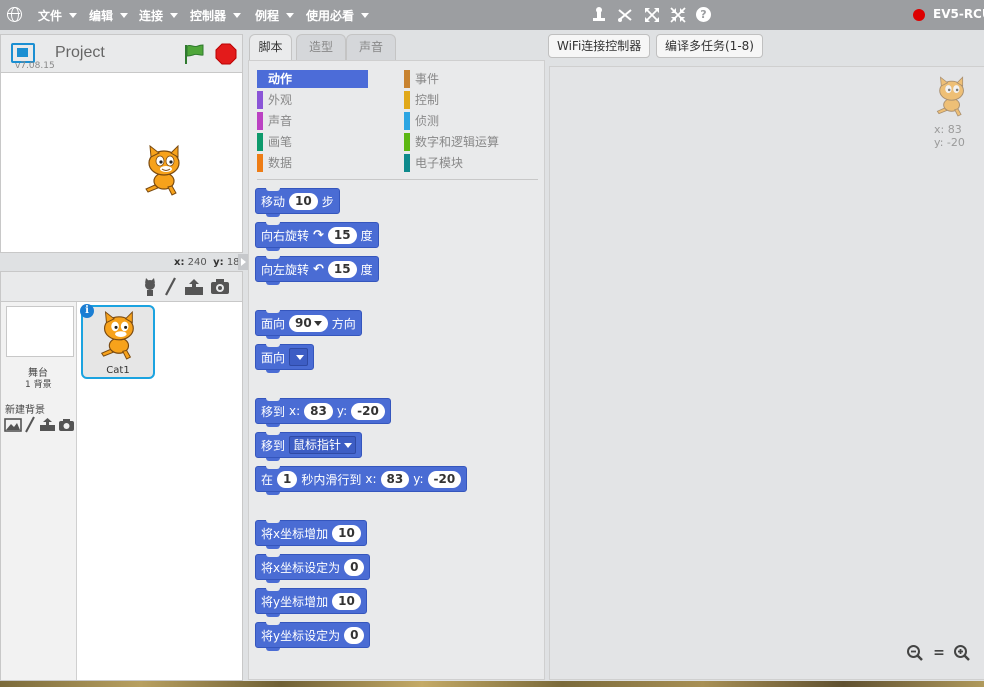 The width and height of the screenshot is (984, 687). Describe the element at coordinates (170, 287) in the screenshot. I see `paint-sprite-icon` at that location.